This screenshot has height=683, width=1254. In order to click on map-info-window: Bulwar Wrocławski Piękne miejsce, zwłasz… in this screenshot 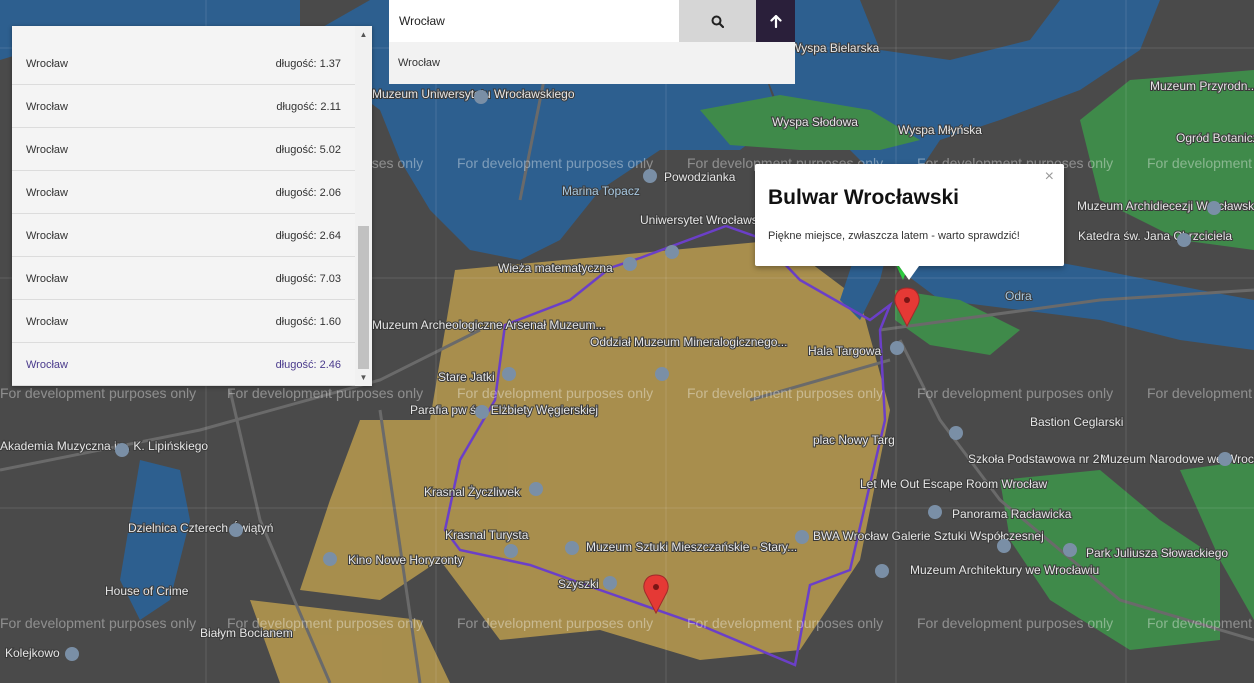, I will do `click(909, 222)`.